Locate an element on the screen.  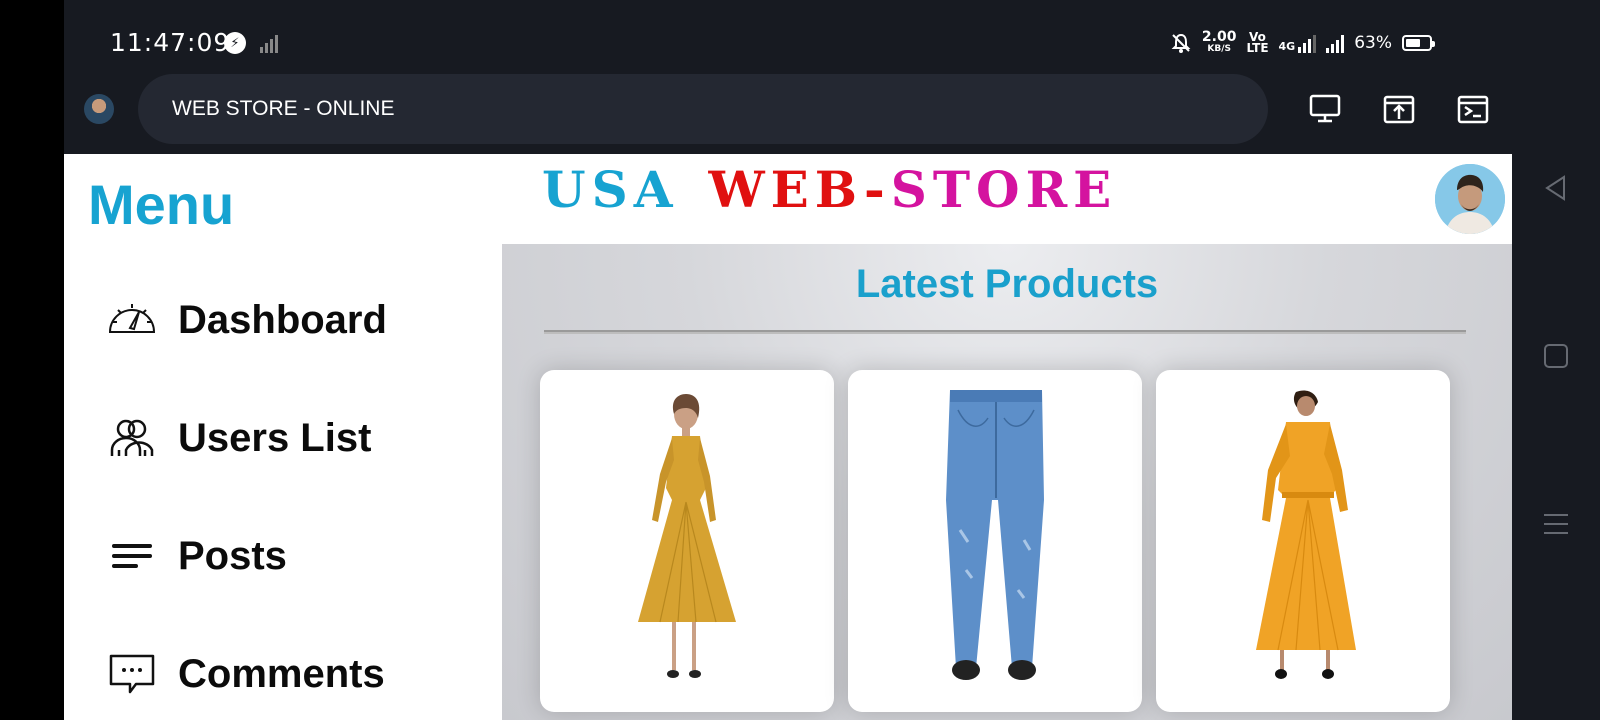
volte-indicator: Vo LTE is located at coordinates (1257, 42).